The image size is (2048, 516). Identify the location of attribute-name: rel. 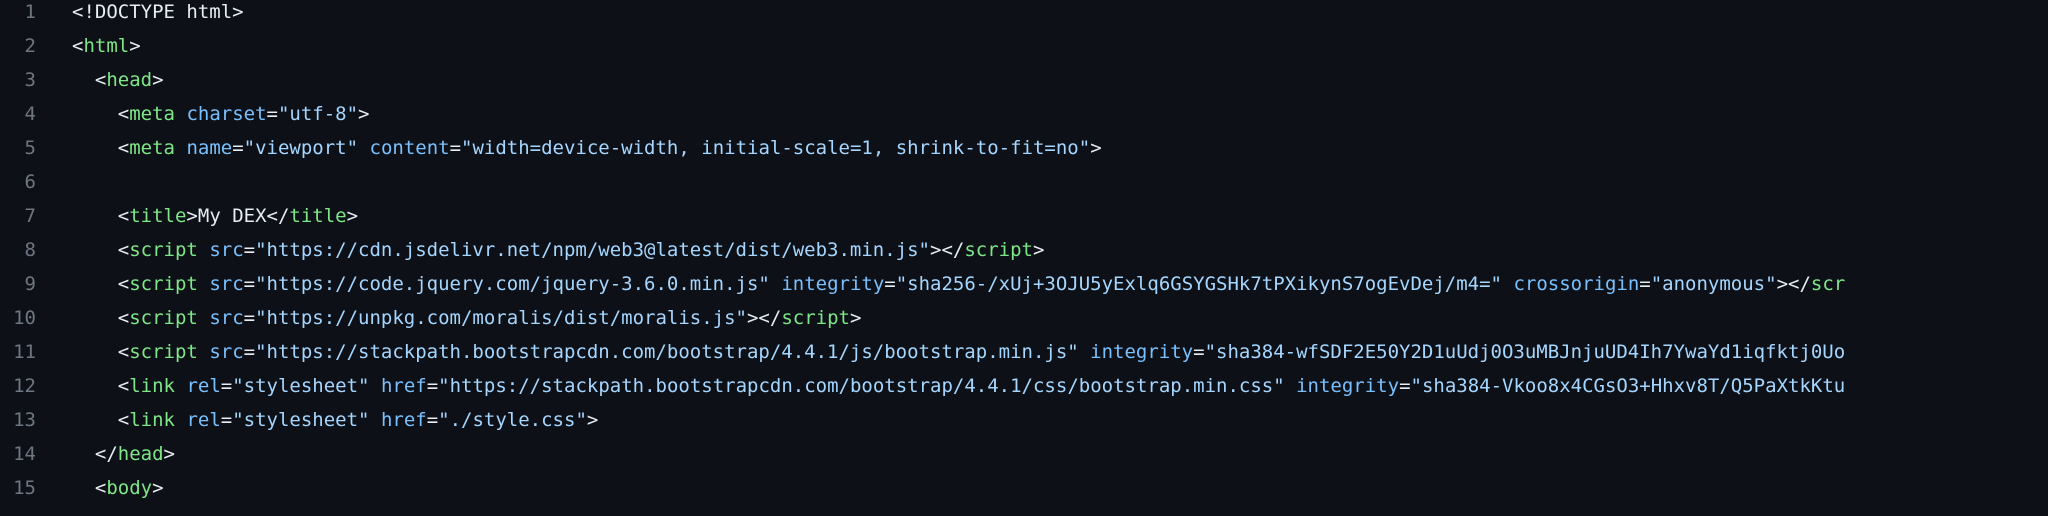
(203, 386).